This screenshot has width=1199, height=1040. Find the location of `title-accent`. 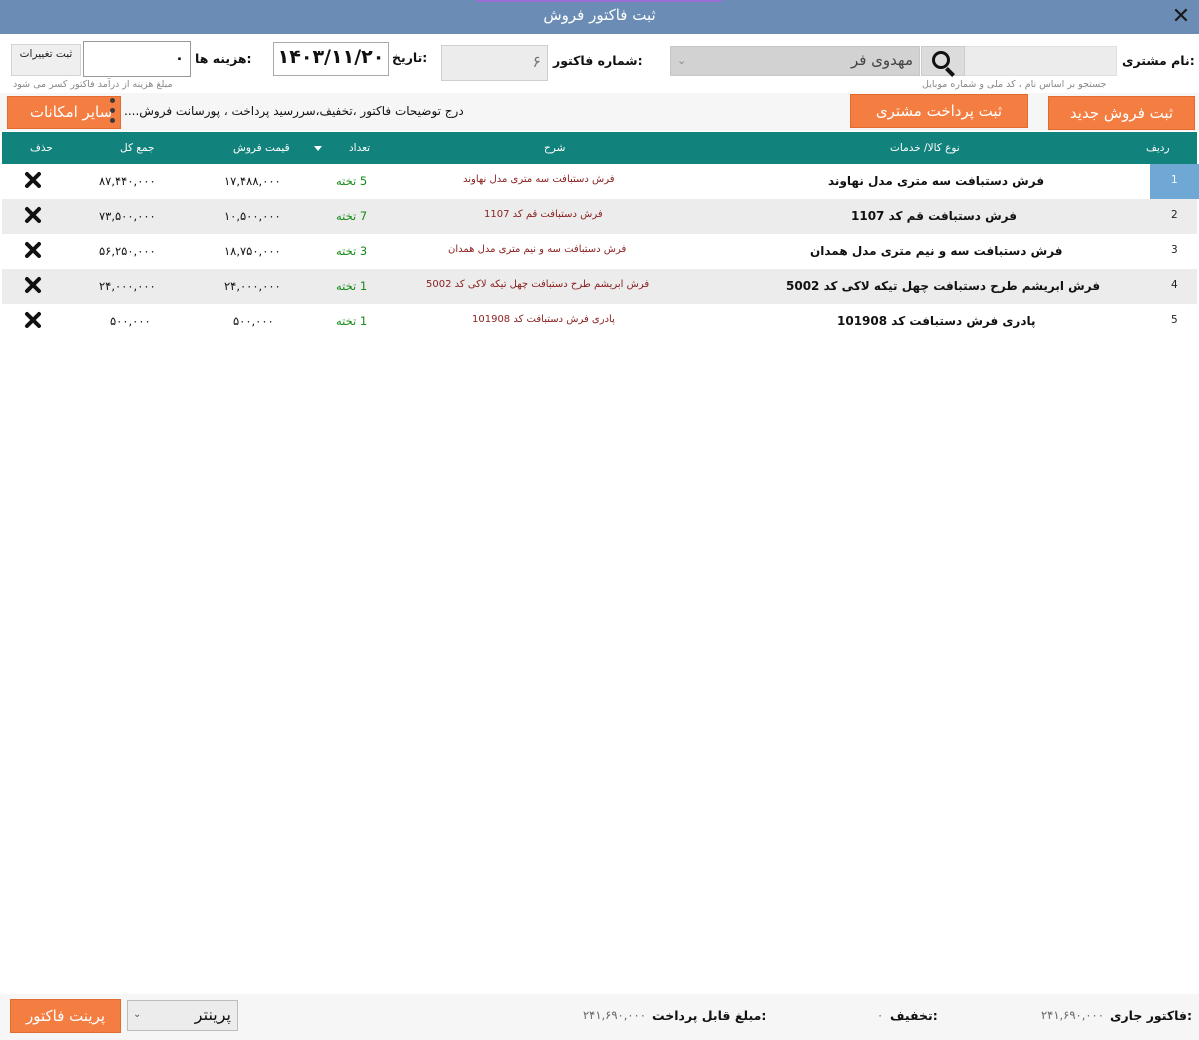

title-accent is located at coordinates (599, 1).